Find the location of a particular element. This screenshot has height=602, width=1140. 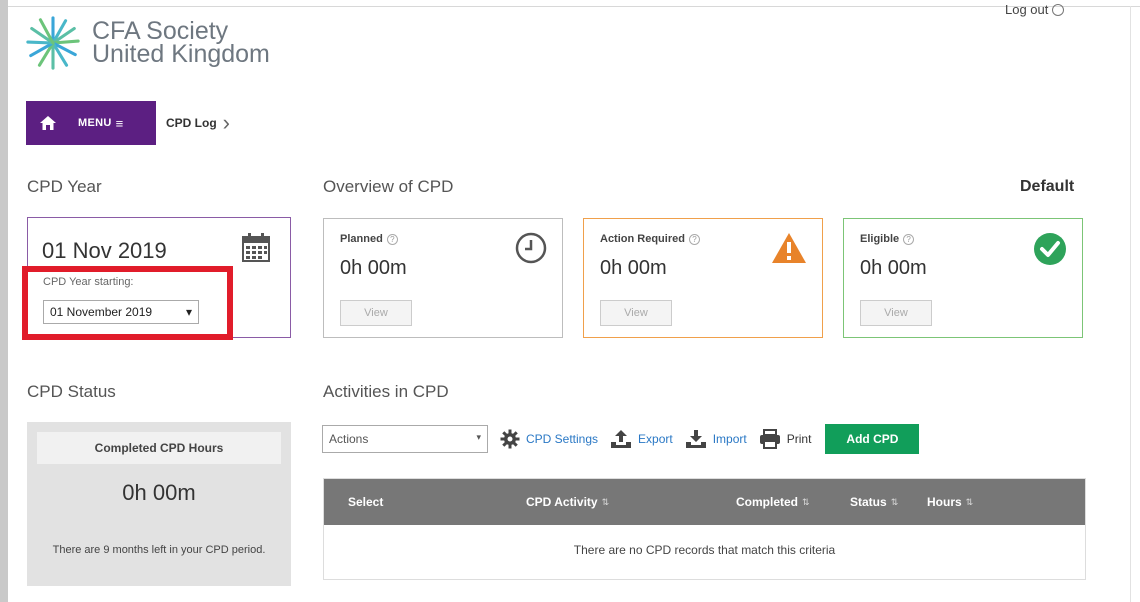

menu-label: MENU is located at coordinates (95, 123).